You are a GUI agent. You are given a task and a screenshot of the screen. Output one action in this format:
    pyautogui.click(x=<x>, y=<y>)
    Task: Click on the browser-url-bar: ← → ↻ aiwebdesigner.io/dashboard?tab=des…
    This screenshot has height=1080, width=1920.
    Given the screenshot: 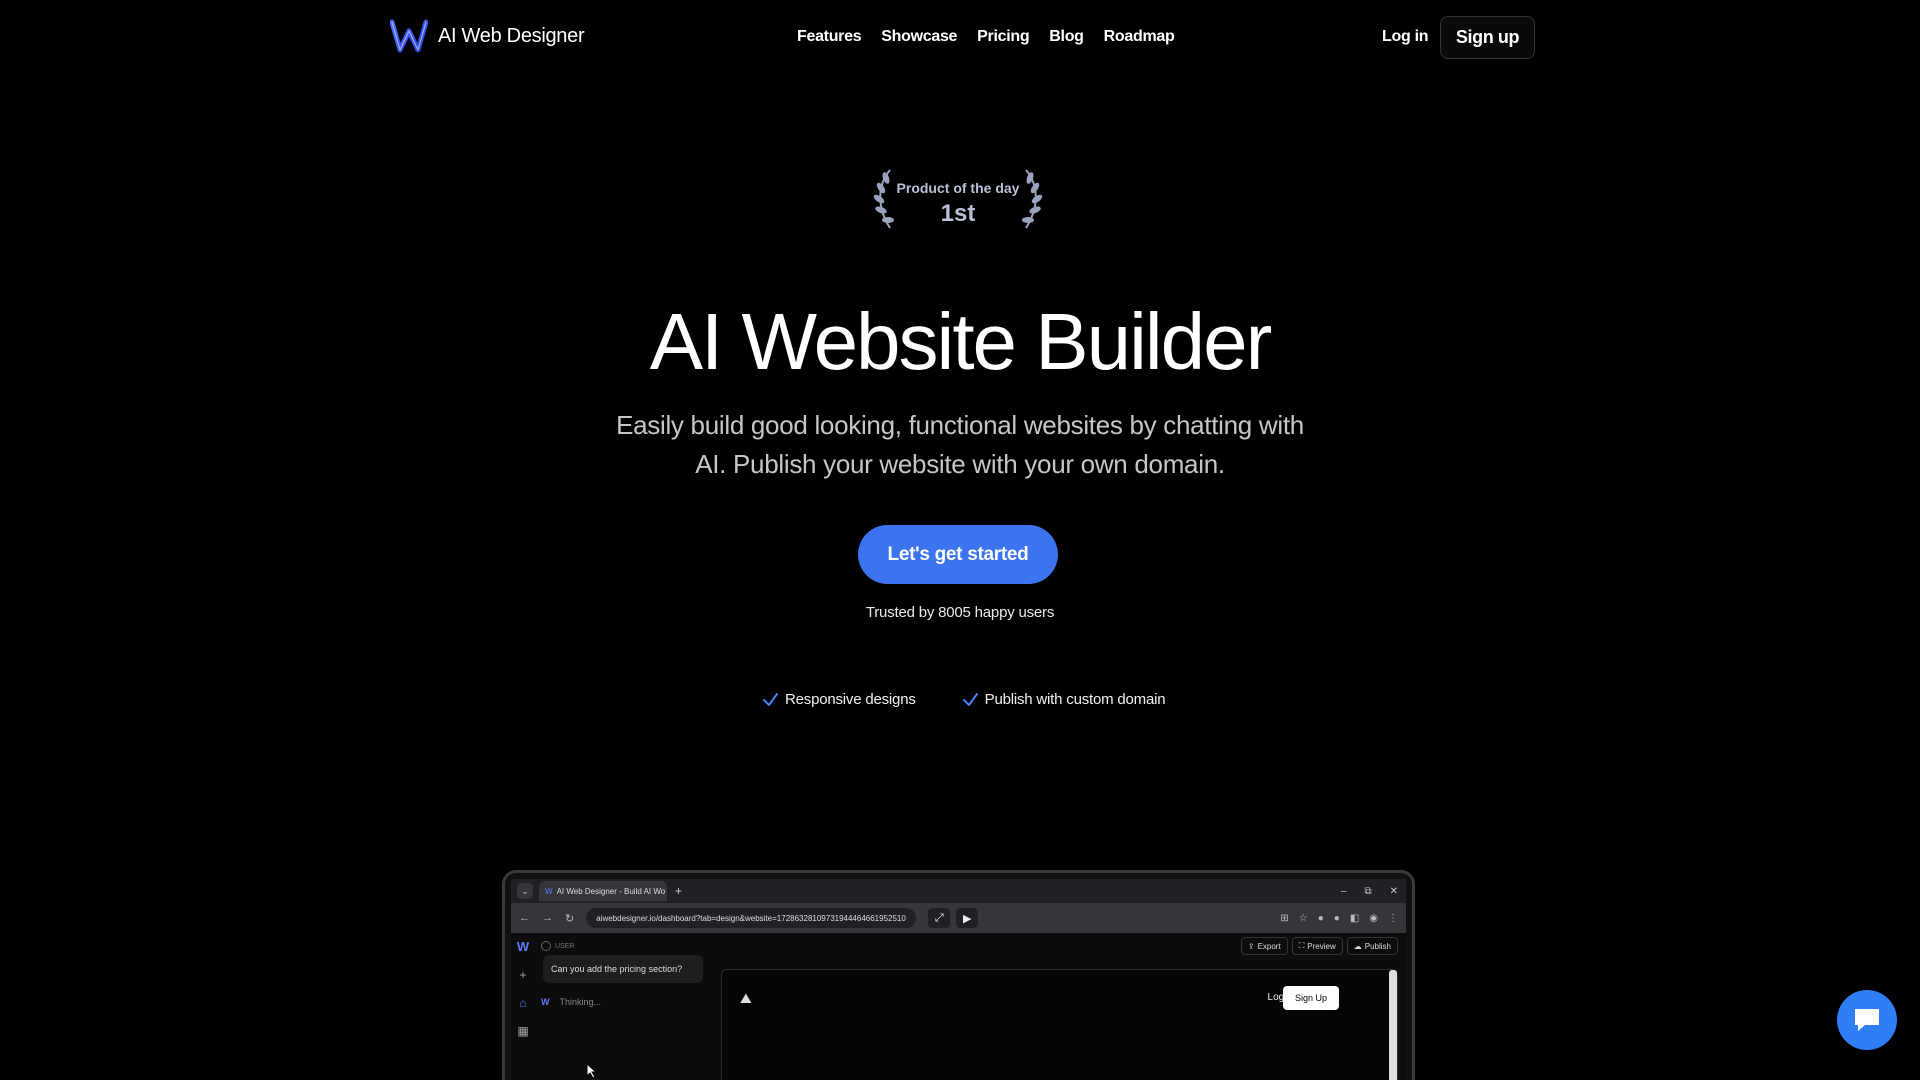 What is the action you would take?
    pyautogui.click(x=958, y=918)
    